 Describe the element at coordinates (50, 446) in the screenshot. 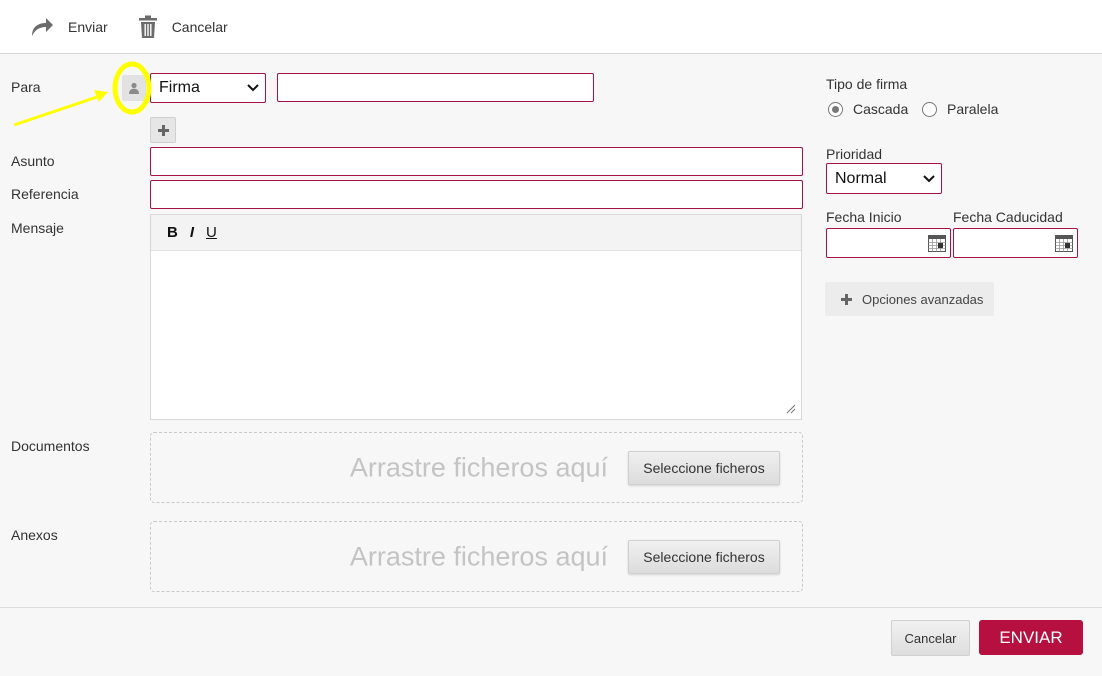

I see `documents-label: Documentos` at that location.